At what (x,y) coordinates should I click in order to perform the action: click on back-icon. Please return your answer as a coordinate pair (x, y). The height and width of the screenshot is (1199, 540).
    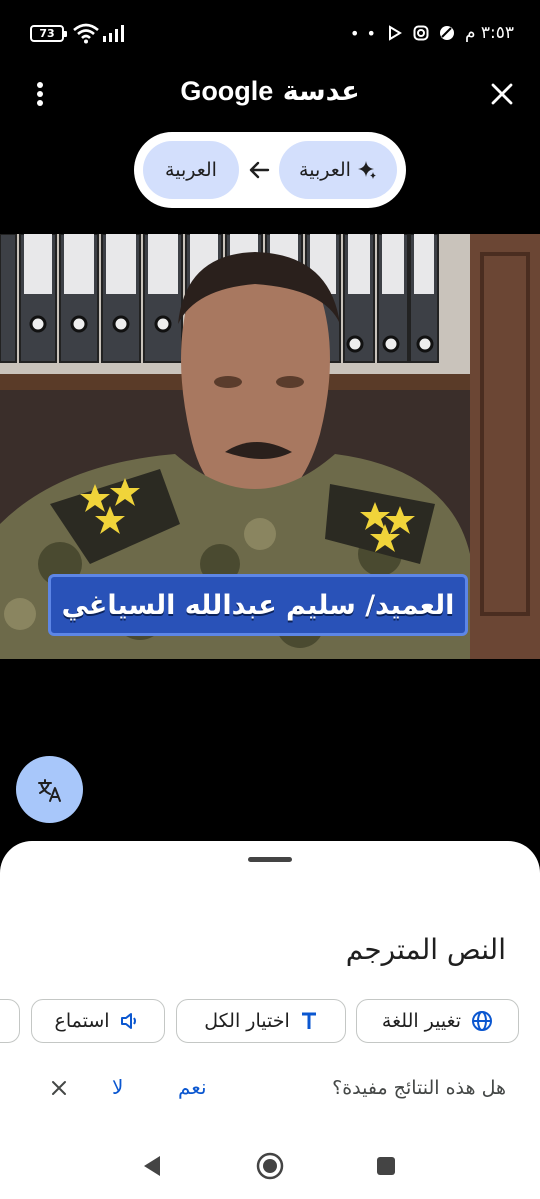
    Looking at the image, I should click on (152, 1166).